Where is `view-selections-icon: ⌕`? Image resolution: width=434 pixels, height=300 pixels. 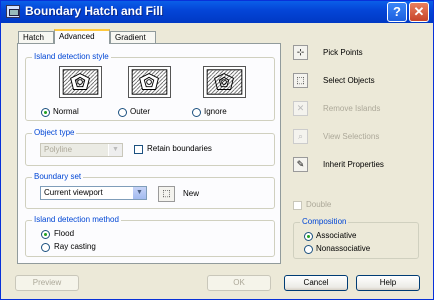
view-selections-icon: ⌕ is located at coordinates (300, 136).